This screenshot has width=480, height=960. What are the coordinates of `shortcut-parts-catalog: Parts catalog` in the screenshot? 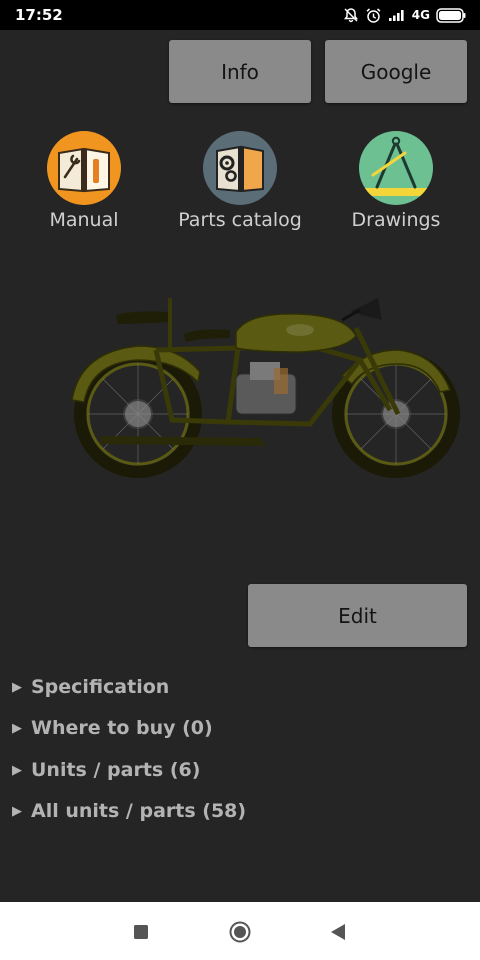 It's located at (240, 181).